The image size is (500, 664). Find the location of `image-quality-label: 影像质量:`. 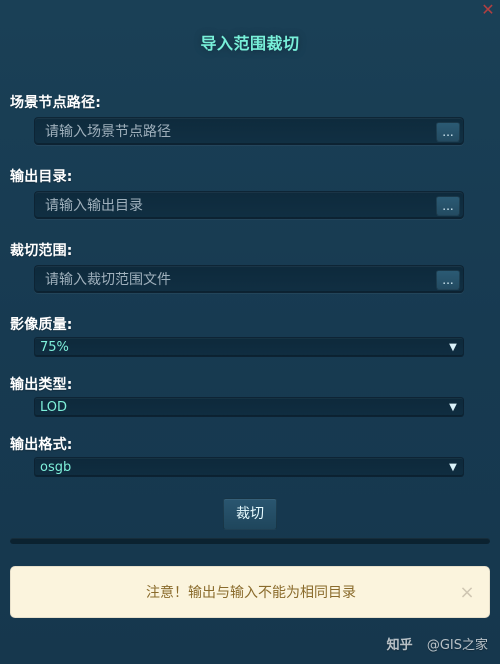

image-quality-label: 影像质量: is located at coordinates (41, 325).